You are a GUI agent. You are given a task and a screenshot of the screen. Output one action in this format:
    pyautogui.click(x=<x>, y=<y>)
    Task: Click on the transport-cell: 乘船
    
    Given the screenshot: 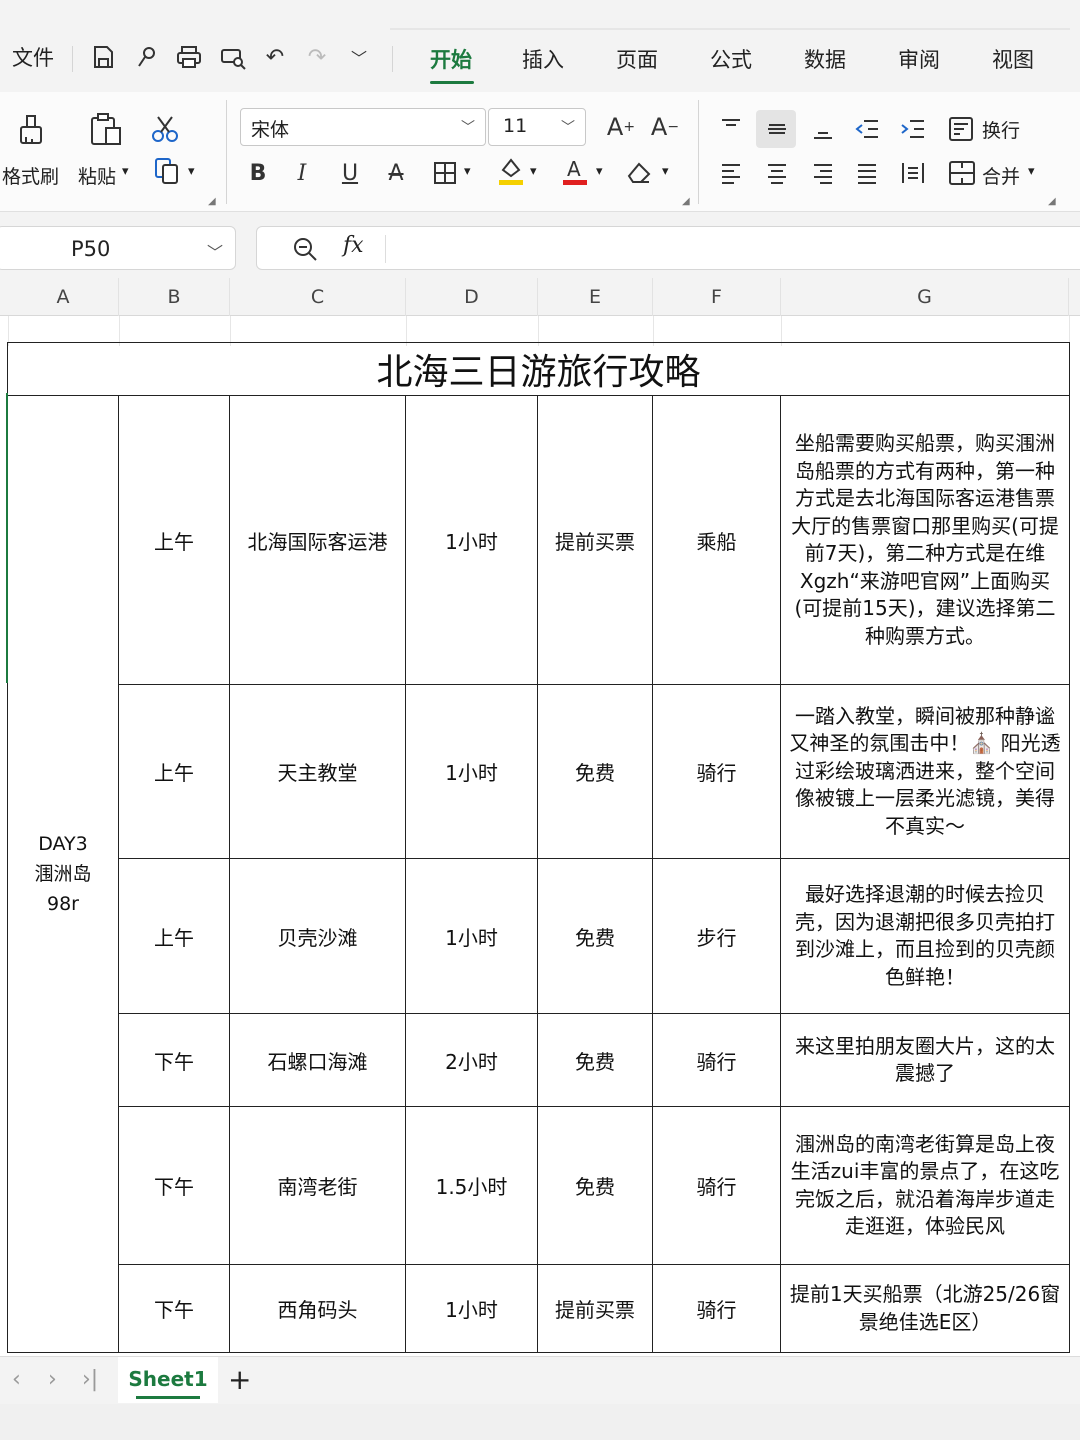 What is the action you would take?
    pyautogui.click(x=716, y=540)
    